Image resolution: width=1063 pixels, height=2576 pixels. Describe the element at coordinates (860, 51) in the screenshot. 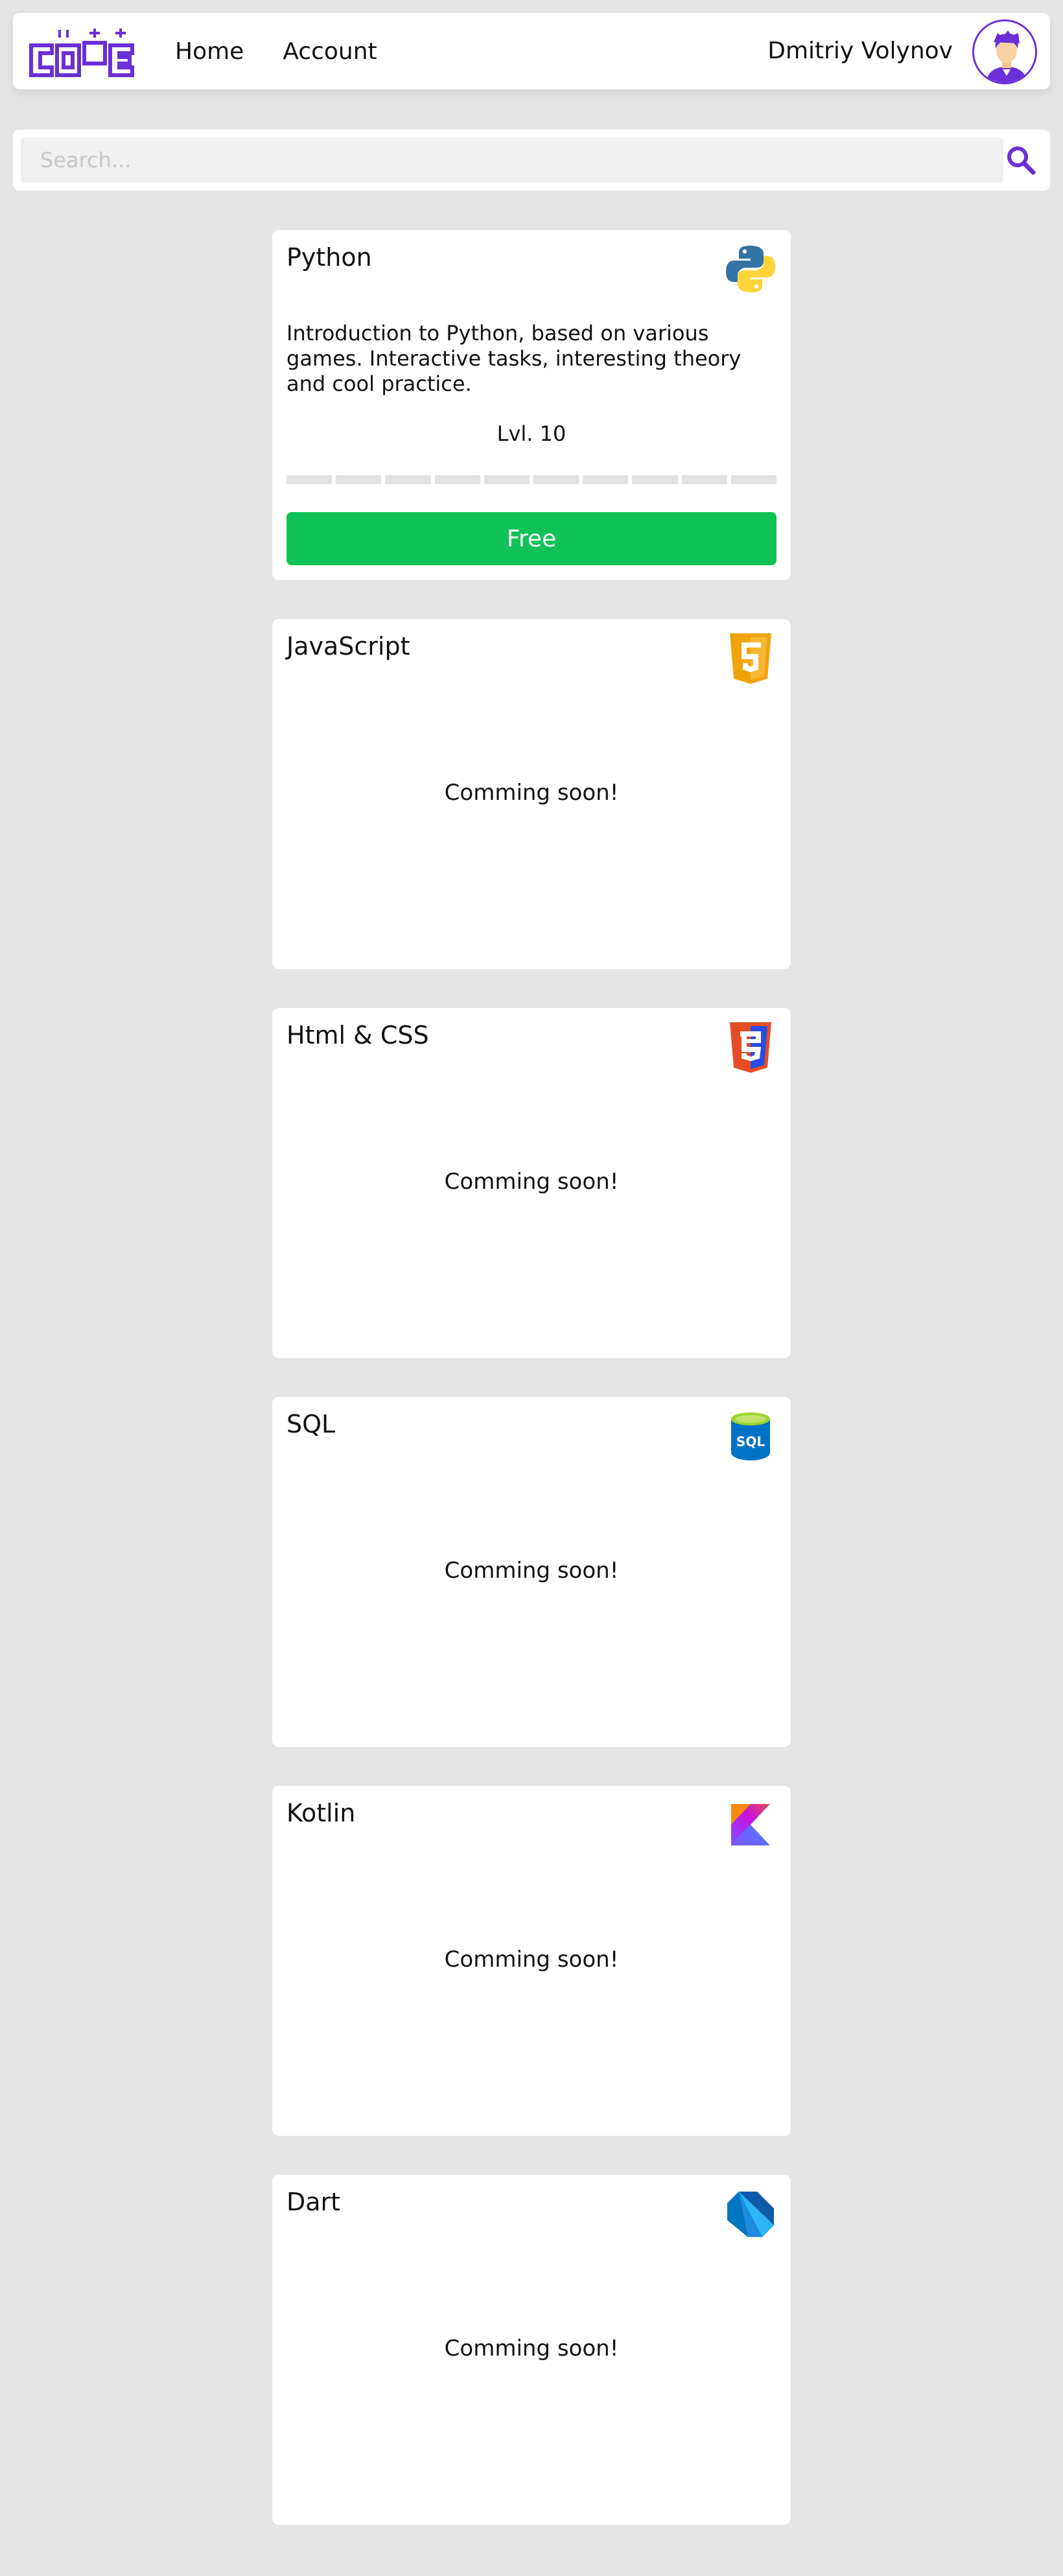

I see `user-name: Dmitriy Volynov` at that location.